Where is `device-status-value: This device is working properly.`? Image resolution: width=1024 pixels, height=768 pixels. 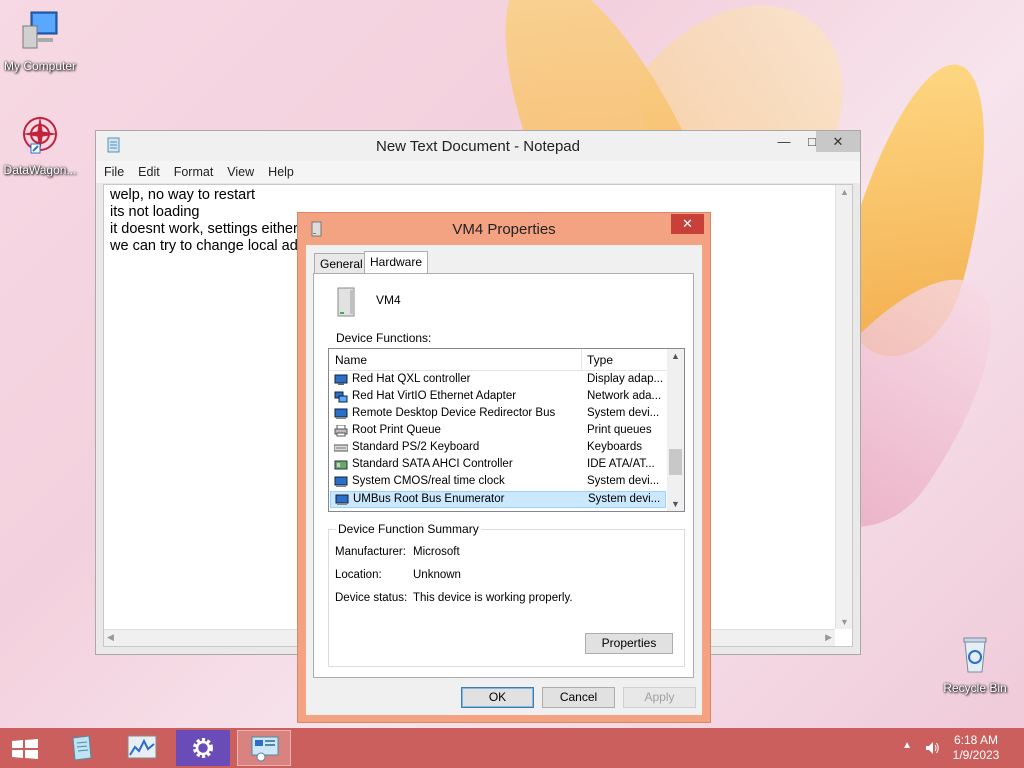
device-status-value: This device is working properly. is located at coordinates (493, 598).